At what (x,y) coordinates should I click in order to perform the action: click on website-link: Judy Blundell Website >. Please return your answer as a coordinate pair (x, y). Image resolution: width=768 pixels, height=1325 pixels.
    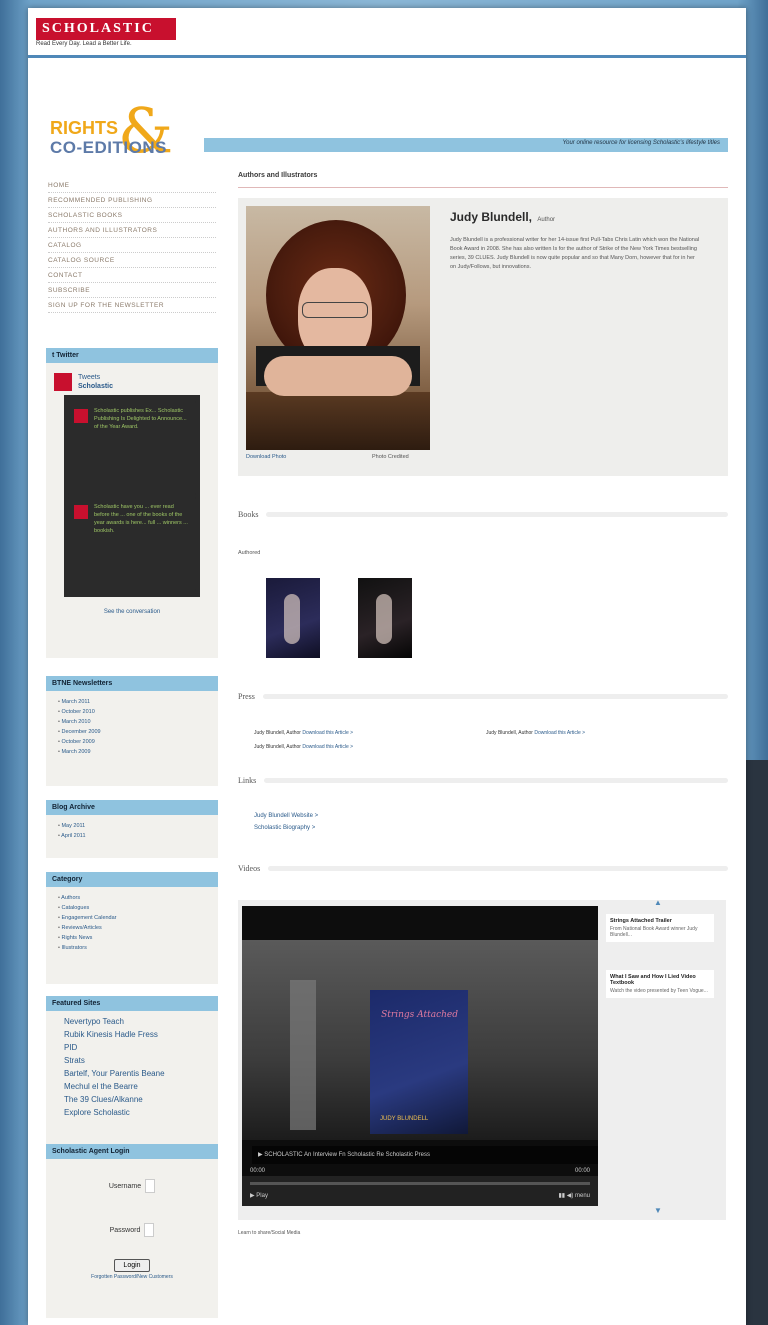
    Looking at the image, I should click on (286, 816).